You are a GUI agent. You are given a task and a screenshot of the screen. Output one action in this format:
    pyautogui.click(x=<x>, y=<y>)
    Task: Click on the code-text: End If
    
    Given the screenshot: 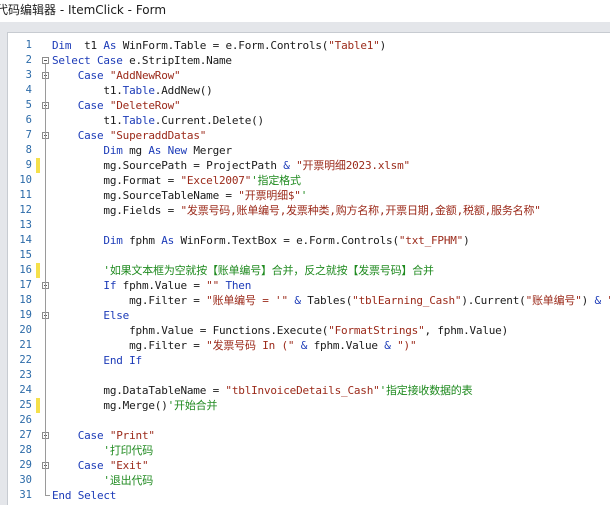 What is the action you would take?
    pyautogui.click(x=97, y=360)
    